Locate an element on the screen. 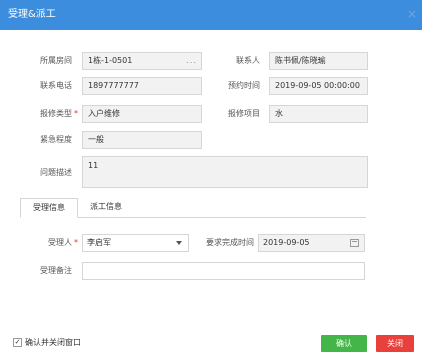 This screenshot has height=363, width=422. description-label: 问题描述 is located at coordinates (56, 172).